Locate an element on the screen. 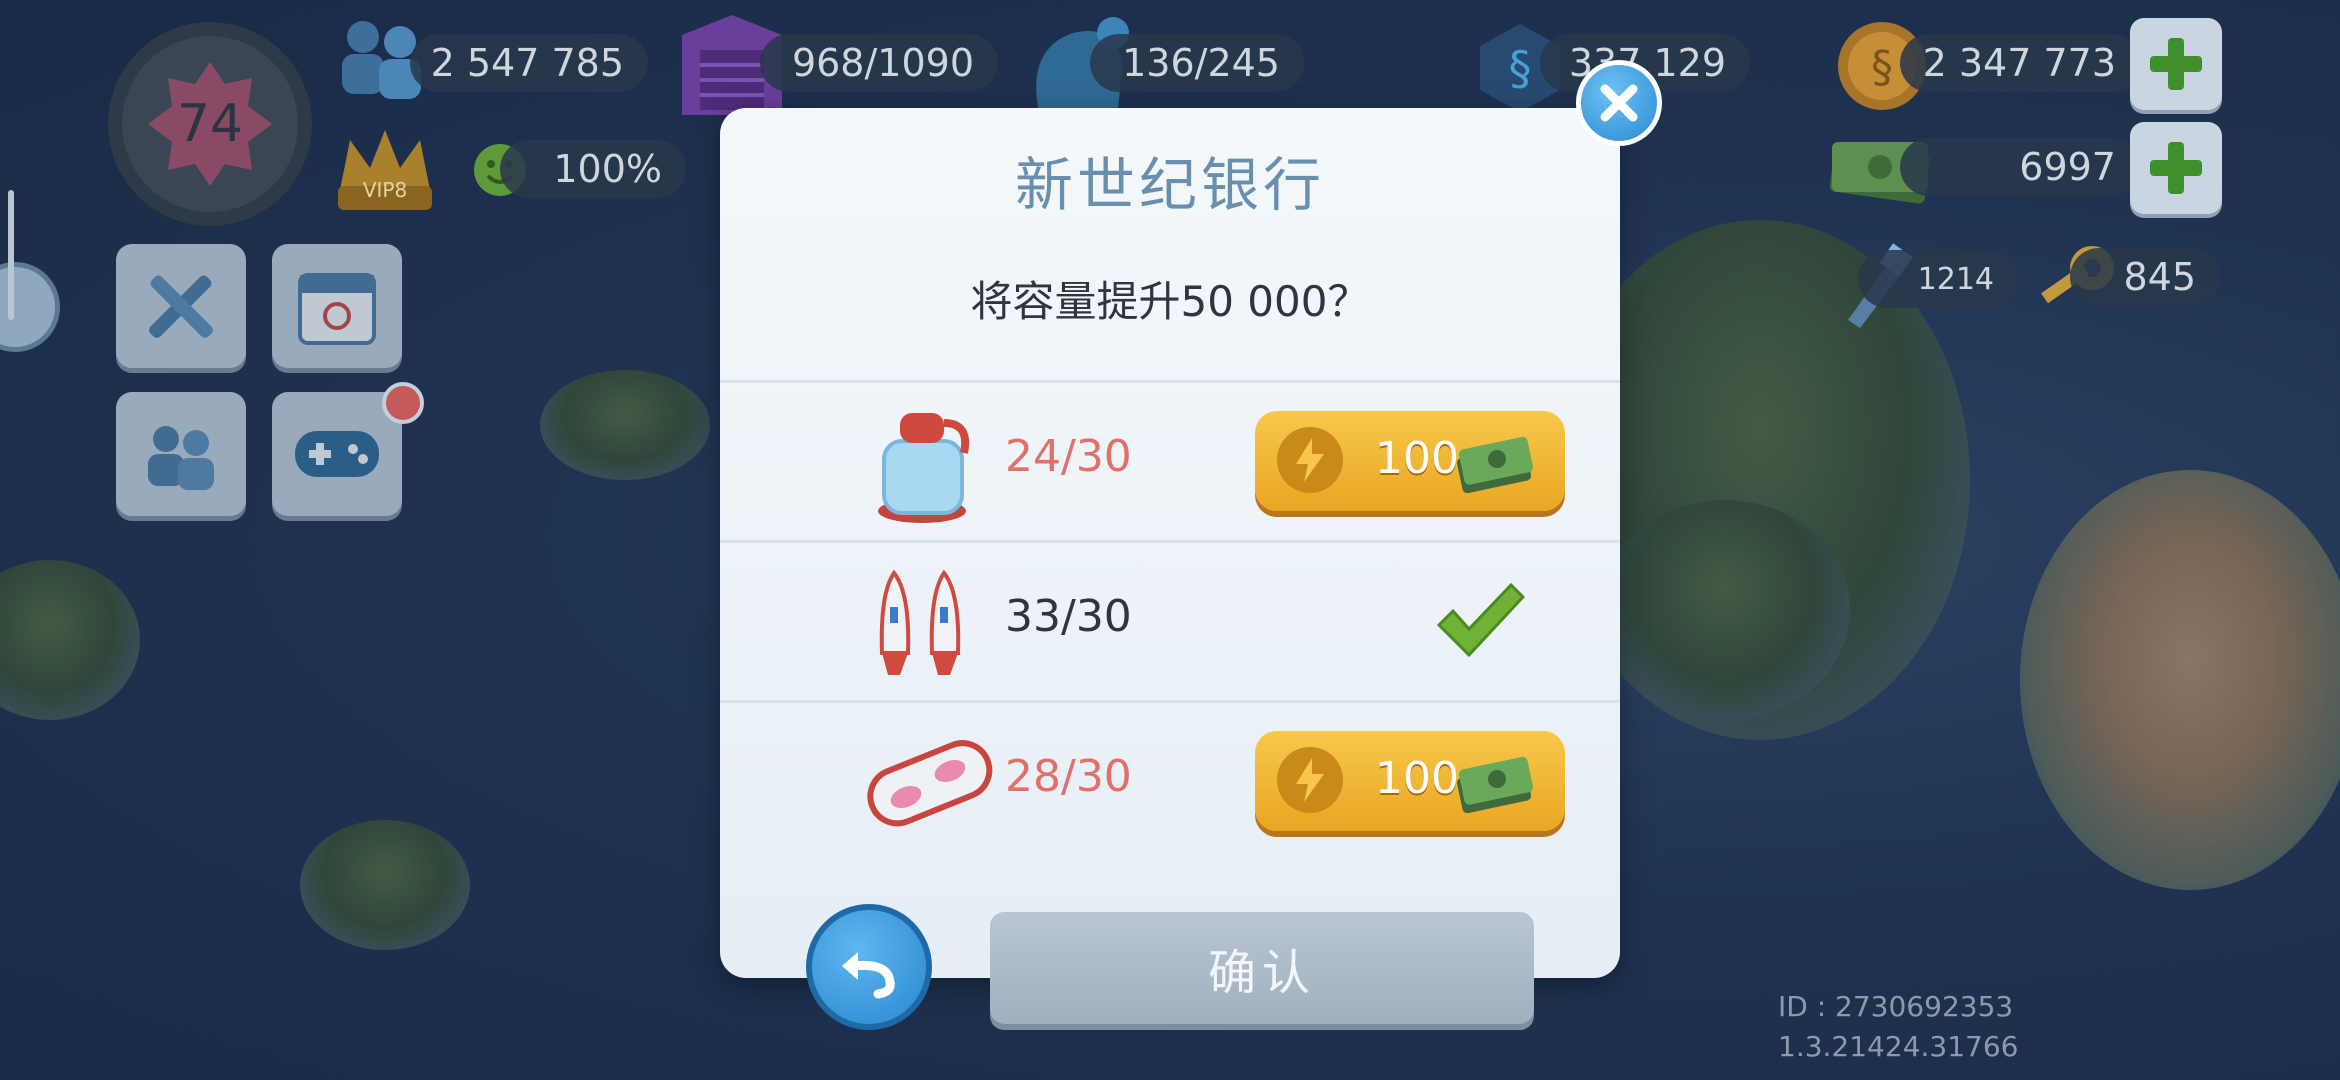 The width and height of the screenshot is (2340, 1080). dialog-title: 新世纪银行 is located at coordinates (1169, 185).